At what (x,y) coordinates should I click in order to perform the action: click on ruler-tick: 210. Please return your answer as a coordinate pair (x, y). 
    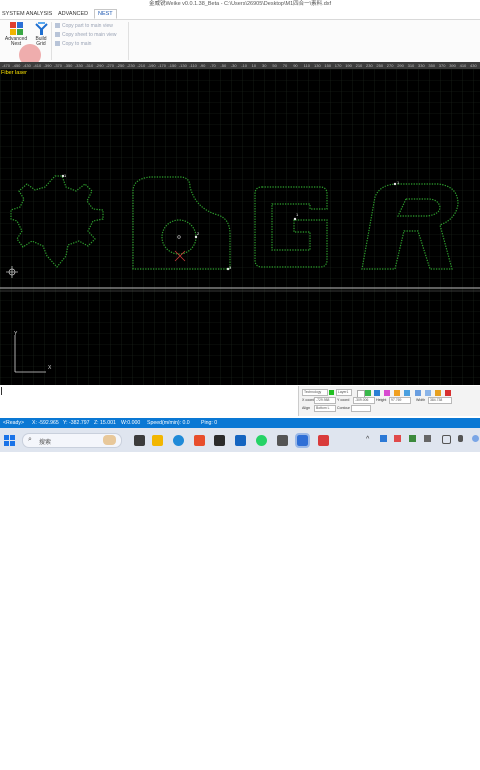
    Looking at the image, I should click on (359, 65).